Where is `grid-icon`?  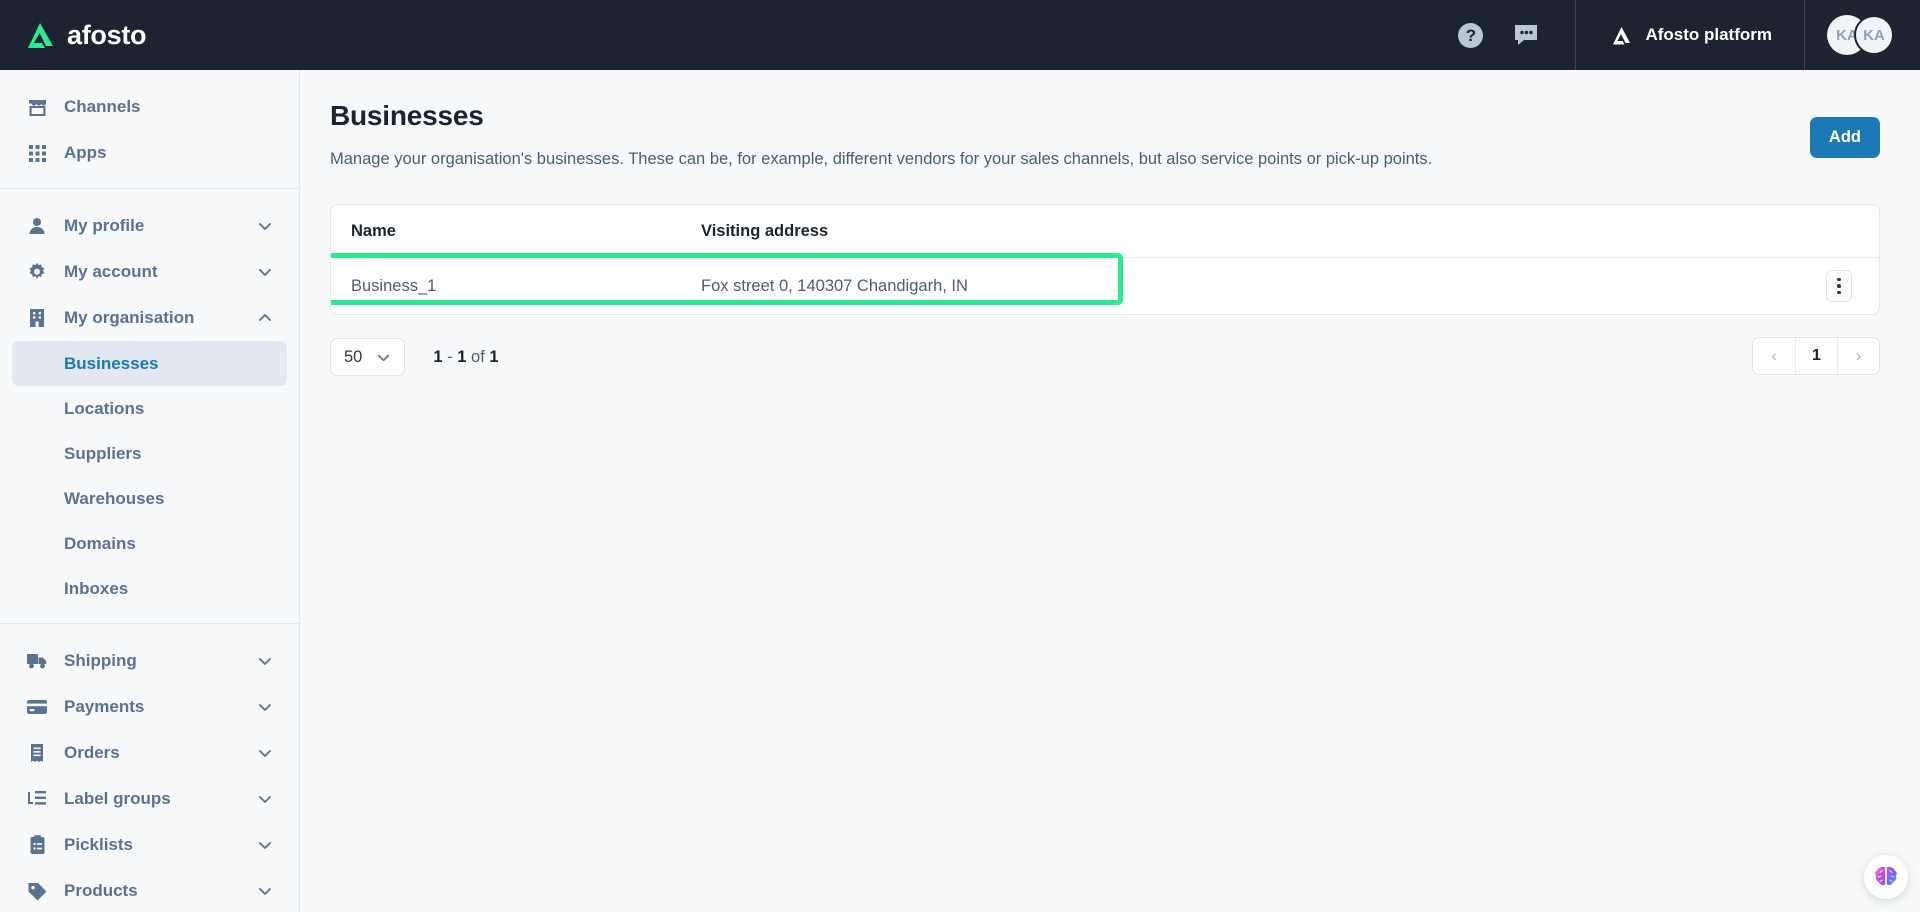
grid-icon is located at coordinates (37, 153).